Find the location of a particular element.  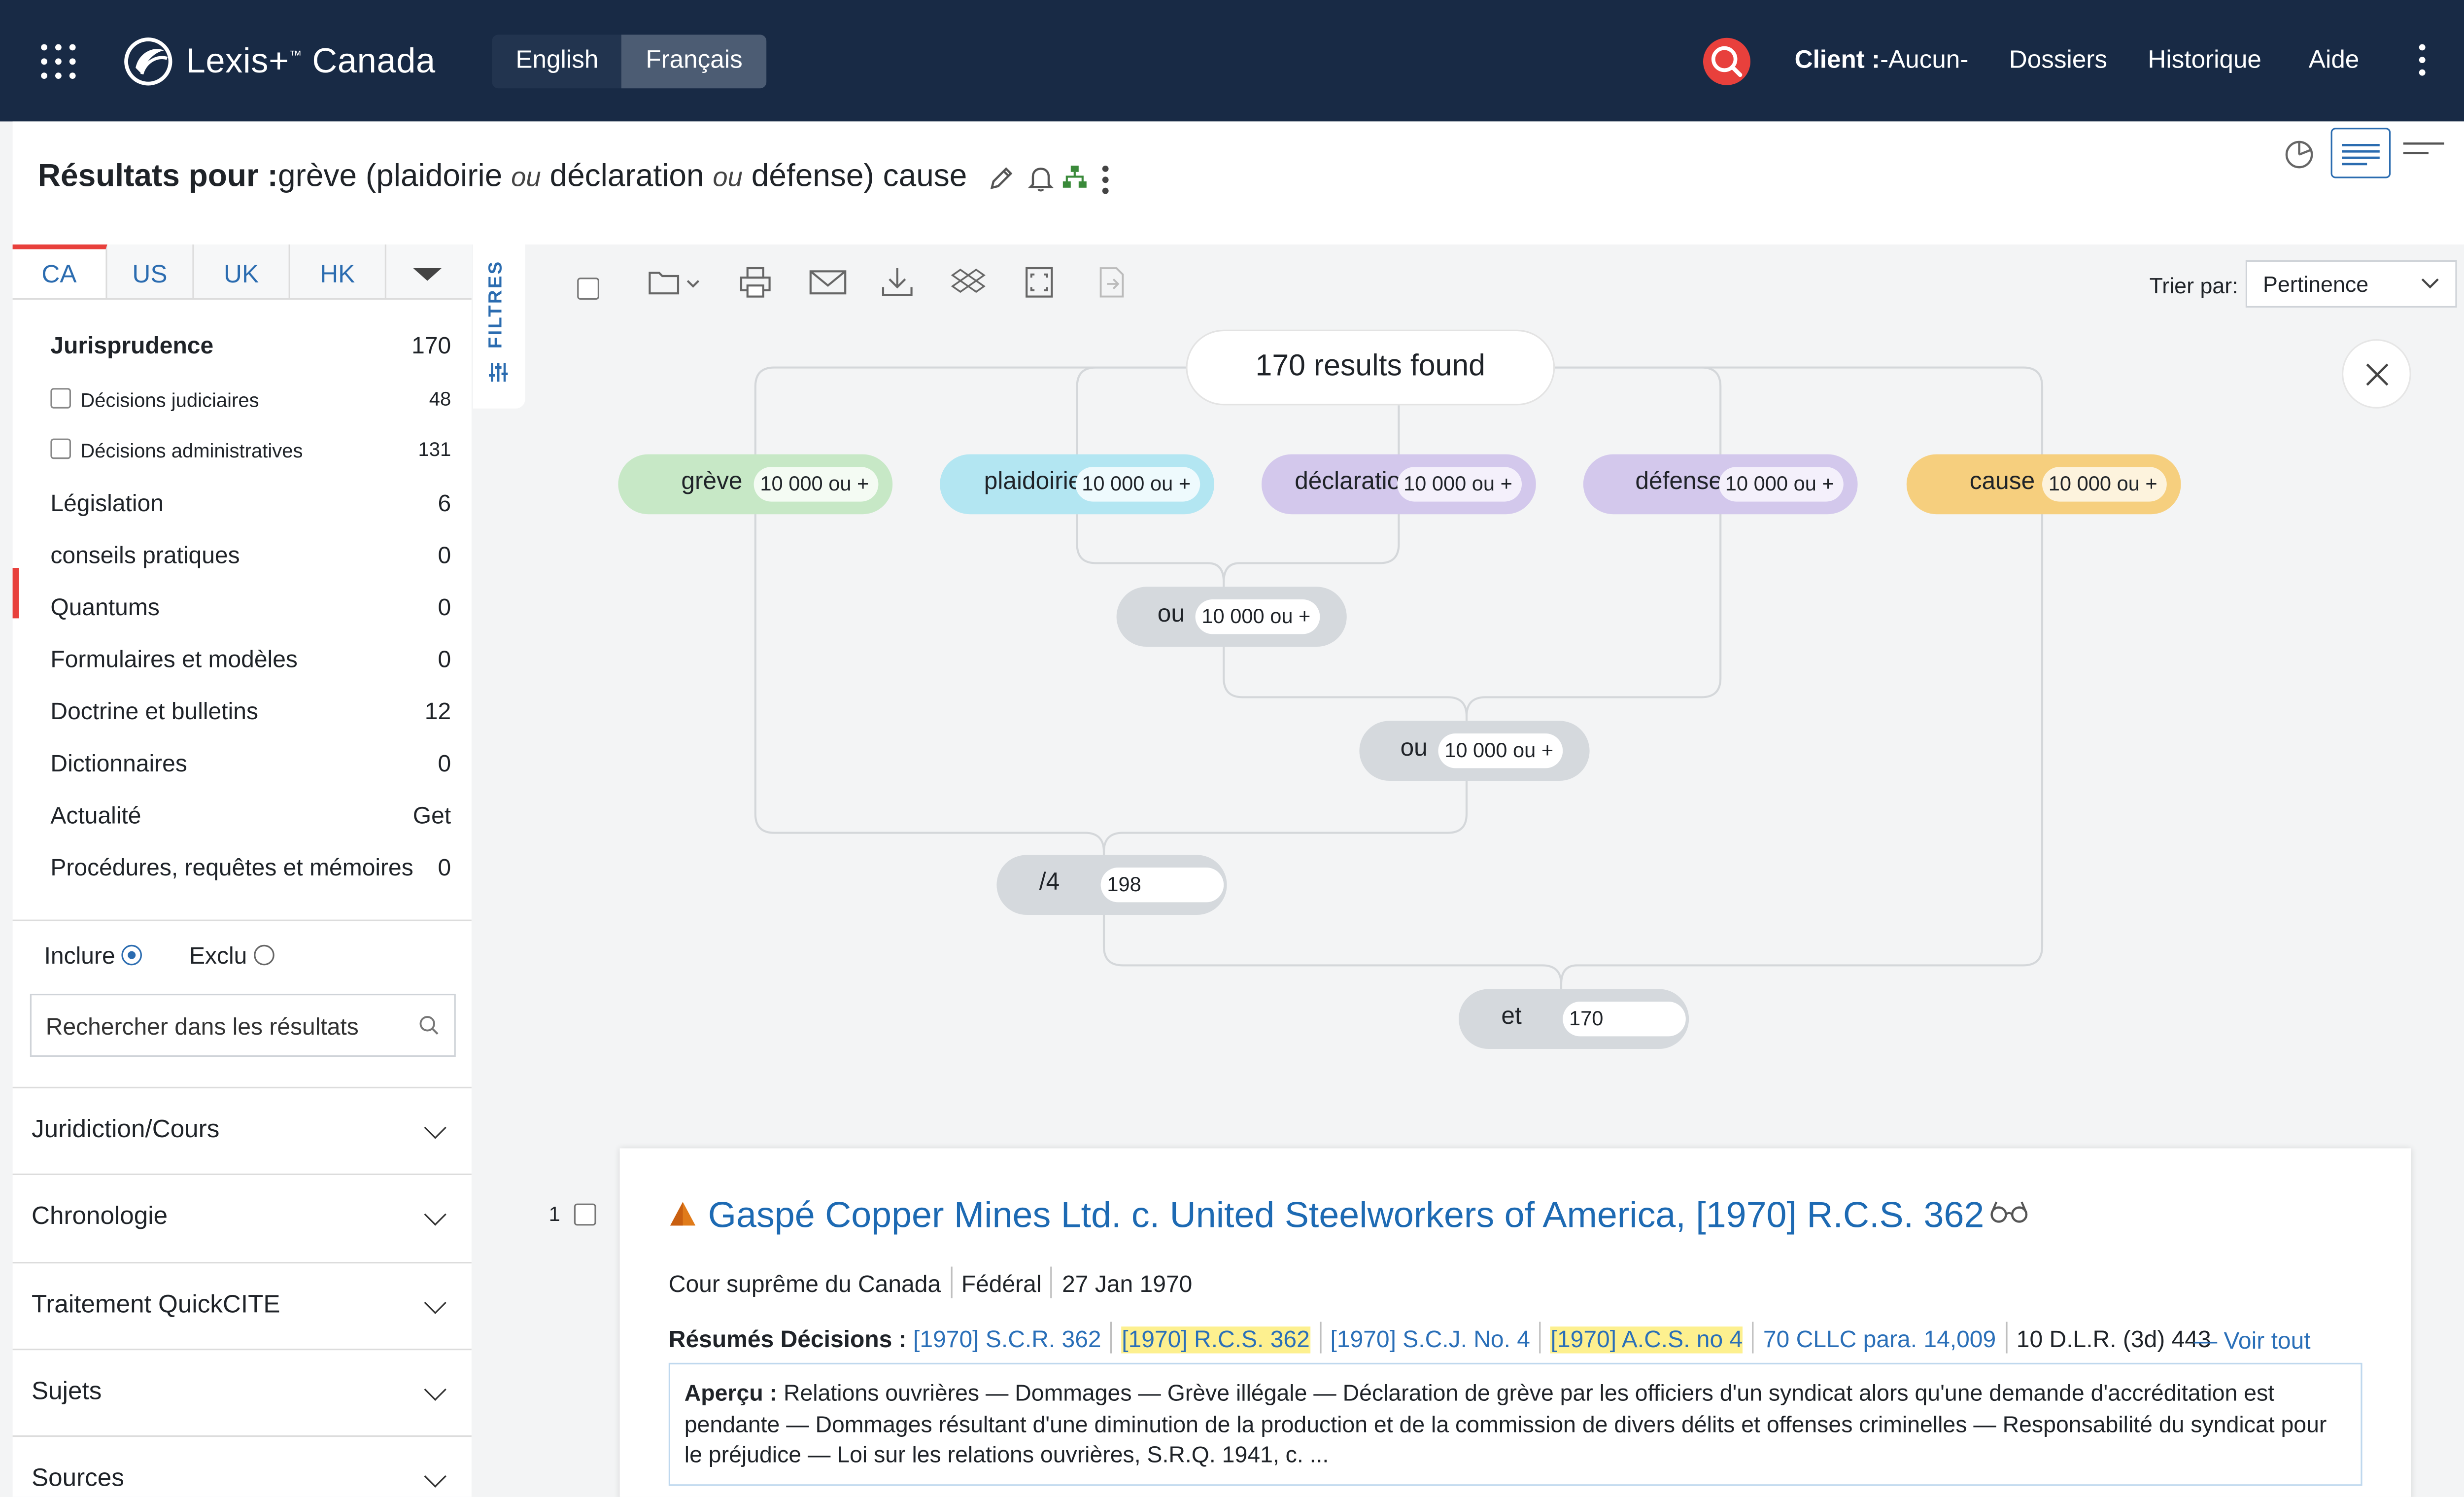

citation-link: [1970] S.C.R. 362 is located at coordinates (1007, 1339).